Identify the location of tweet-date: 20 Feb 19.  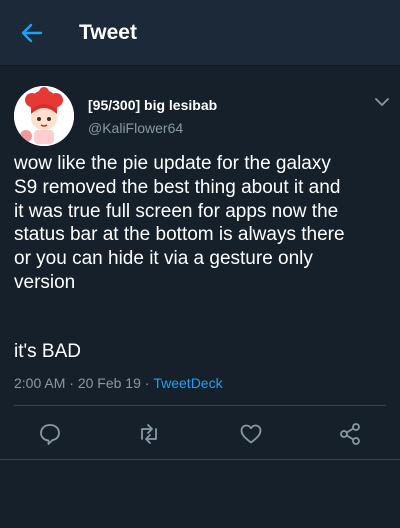
(109, 383).